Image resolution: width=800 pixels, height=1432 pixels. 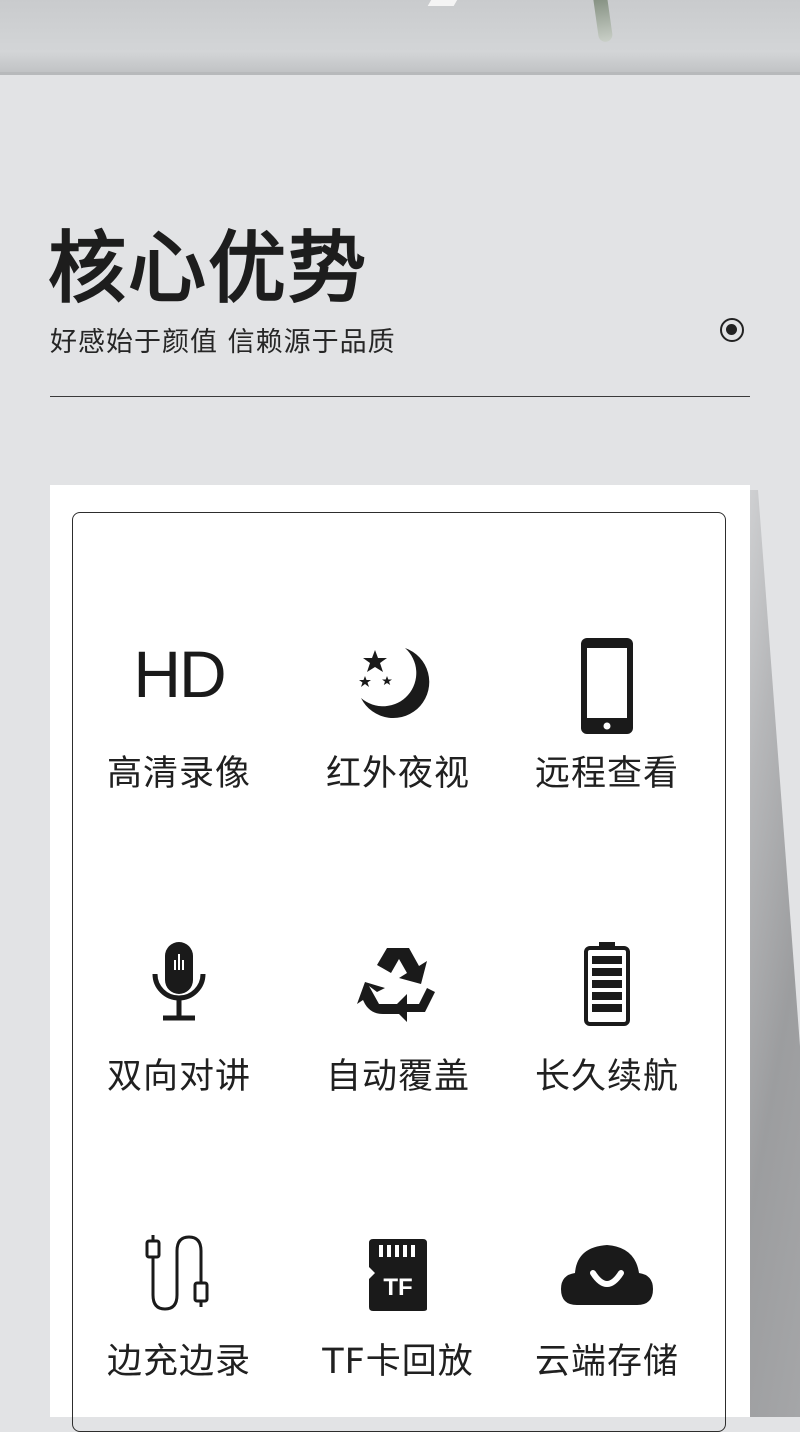 What do you see at coordinates (443, 3) in the screenshot?
I see `photo-glint` at bounding box center [443, 3].